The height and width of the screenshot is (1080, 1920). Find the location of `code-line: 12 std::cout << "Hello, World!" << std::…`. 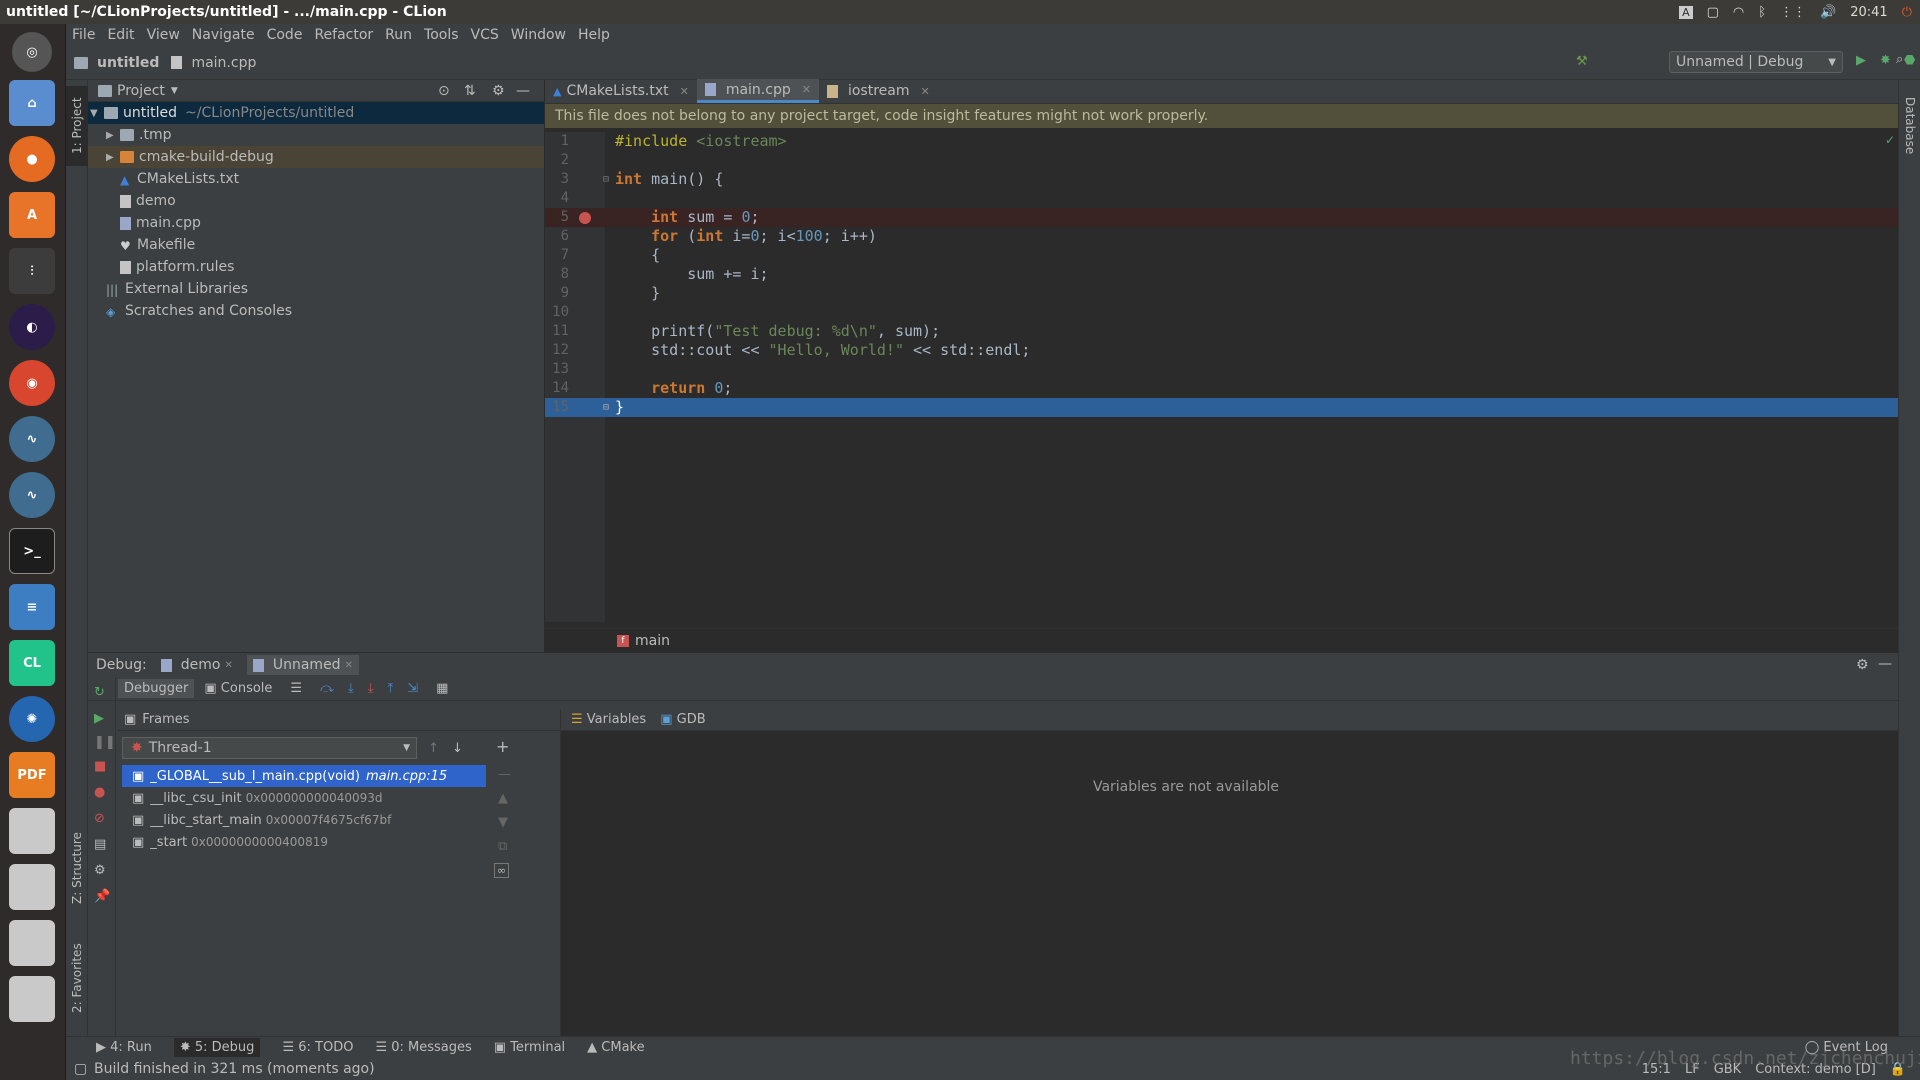

code-line: 12 std::cout << "Hello, World!" << std::… is located at coordinates (1221, 350).